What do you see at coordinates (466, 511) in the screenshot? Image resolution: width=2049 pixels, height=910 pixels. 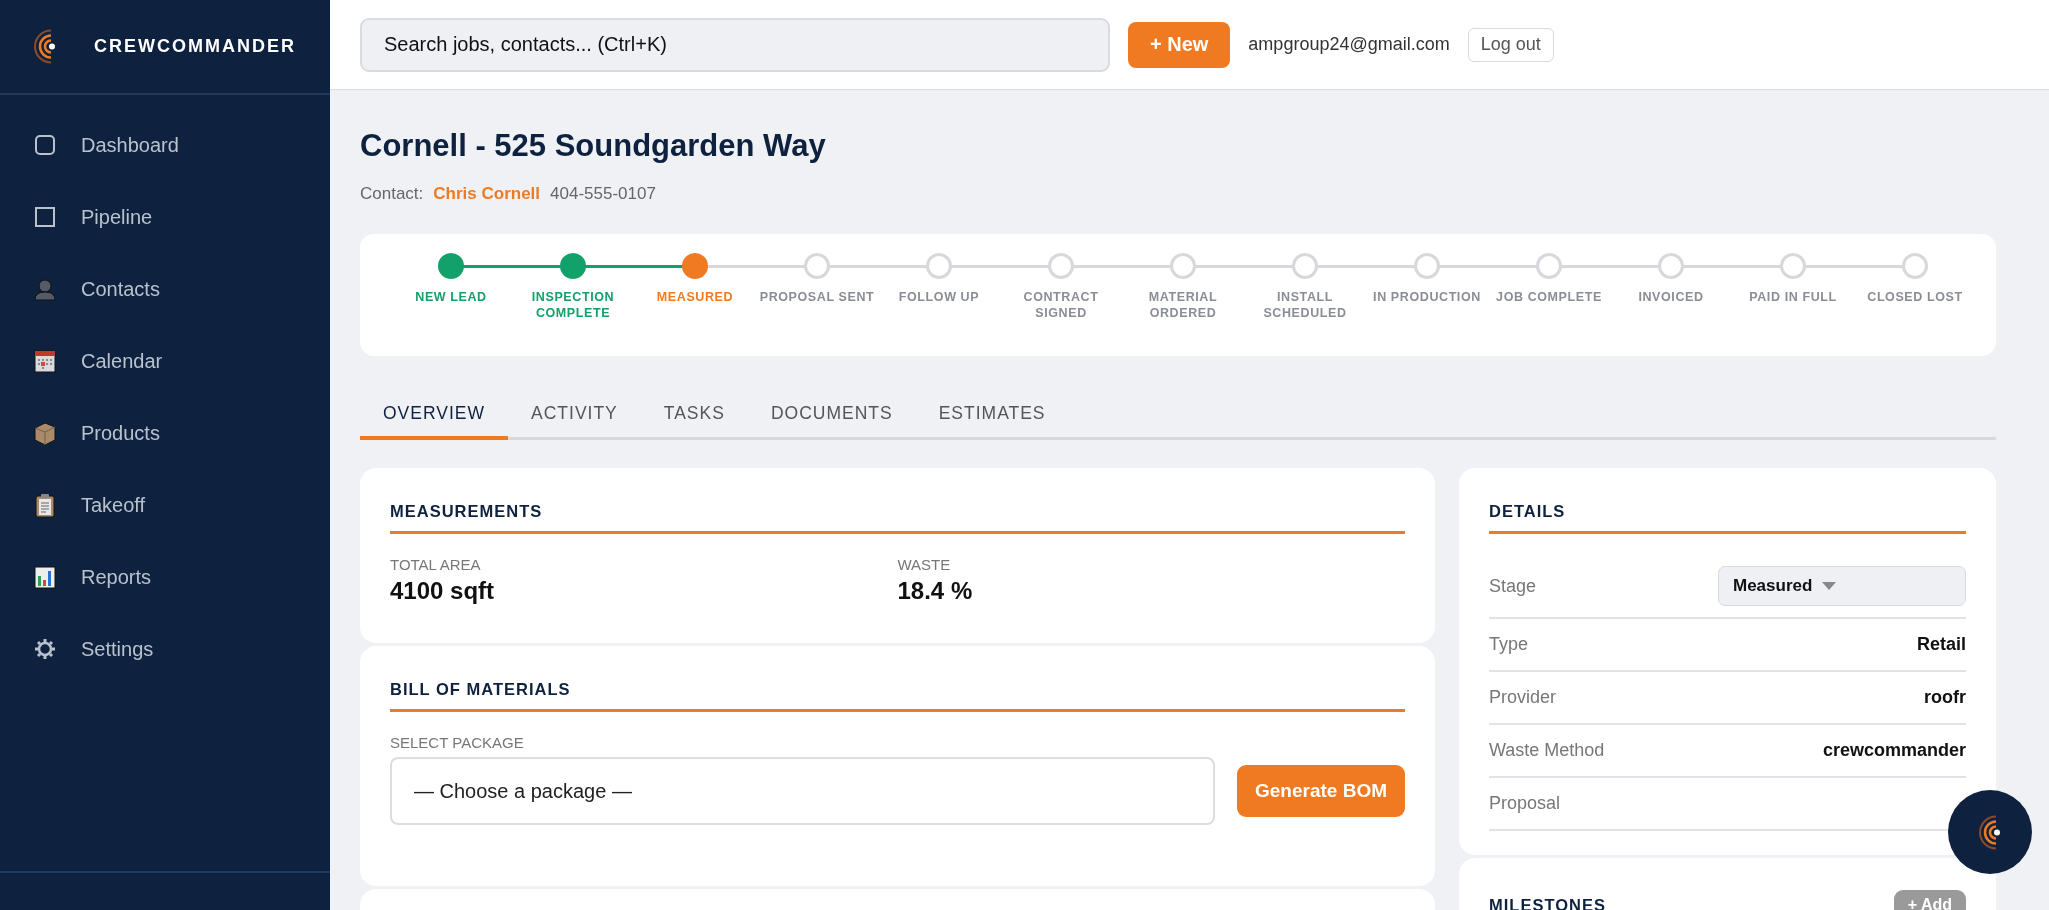 I see `card-title: MEASUREMENTS` at bounding box center [466, 511].